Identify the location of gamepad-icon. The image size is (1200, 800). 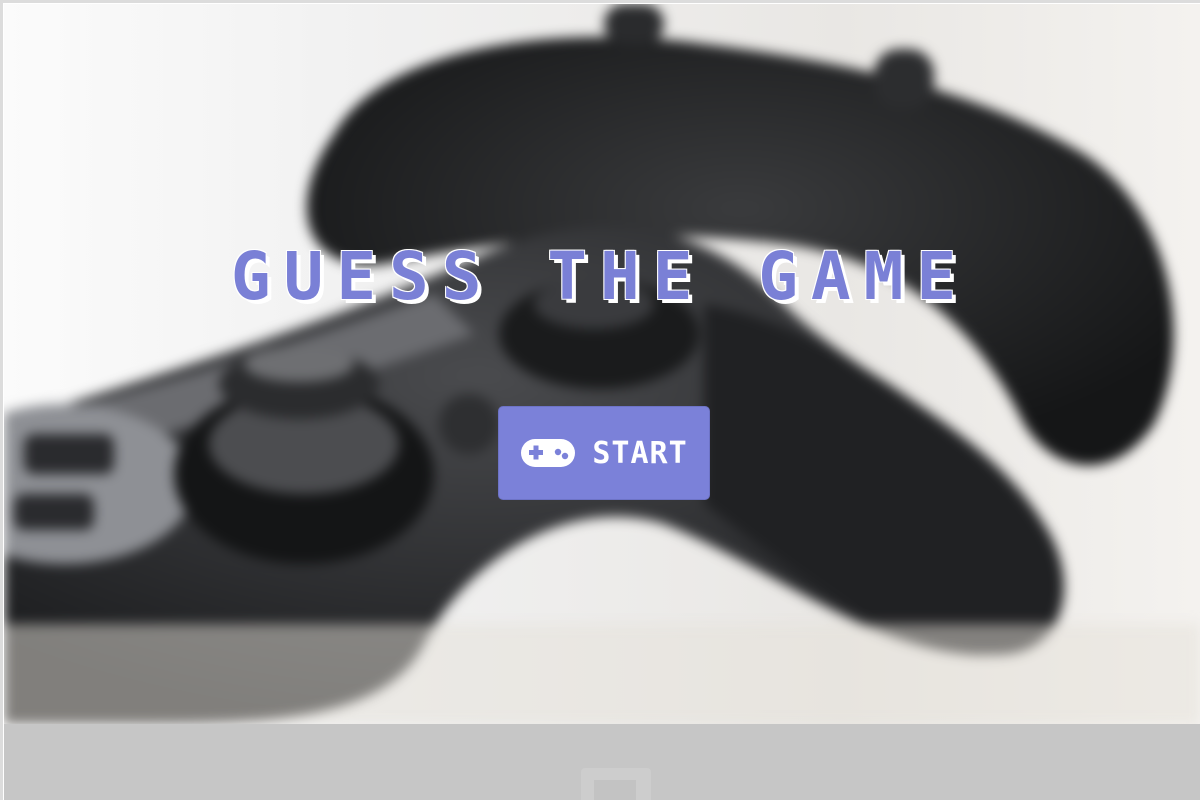
(548, 453).